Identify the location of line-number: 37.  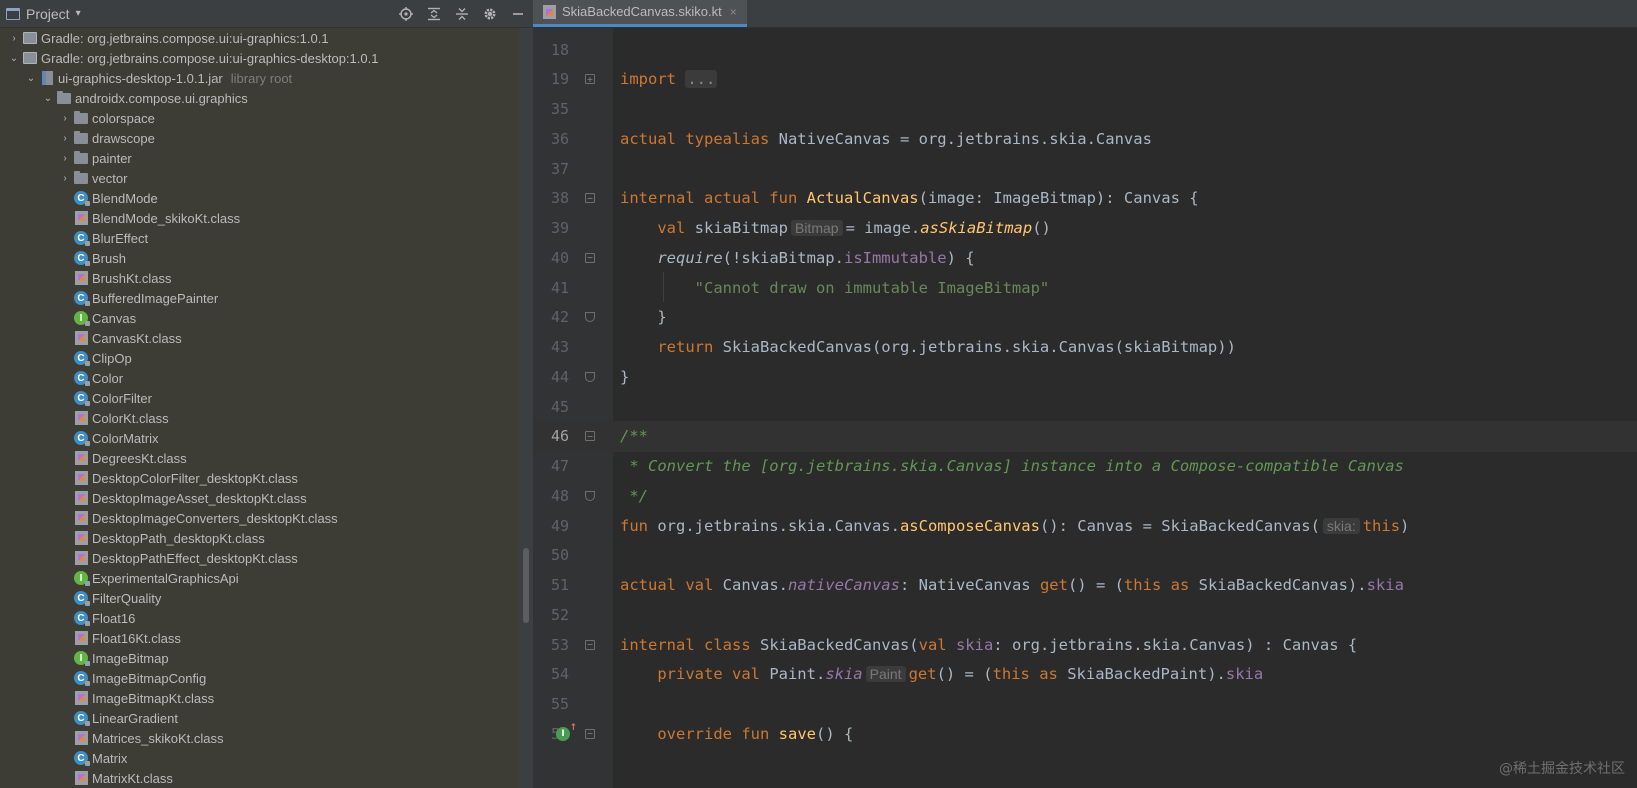
(551, 169).